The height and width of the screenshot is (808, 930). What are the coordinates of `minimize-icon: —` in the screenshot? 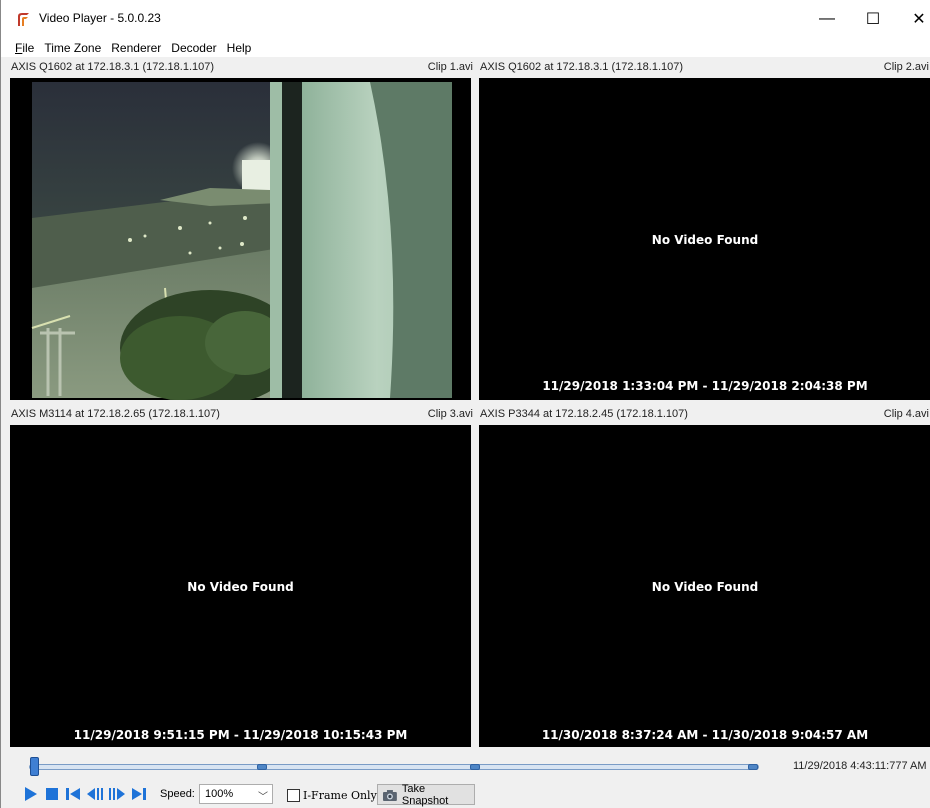 It's located at (827, 18).